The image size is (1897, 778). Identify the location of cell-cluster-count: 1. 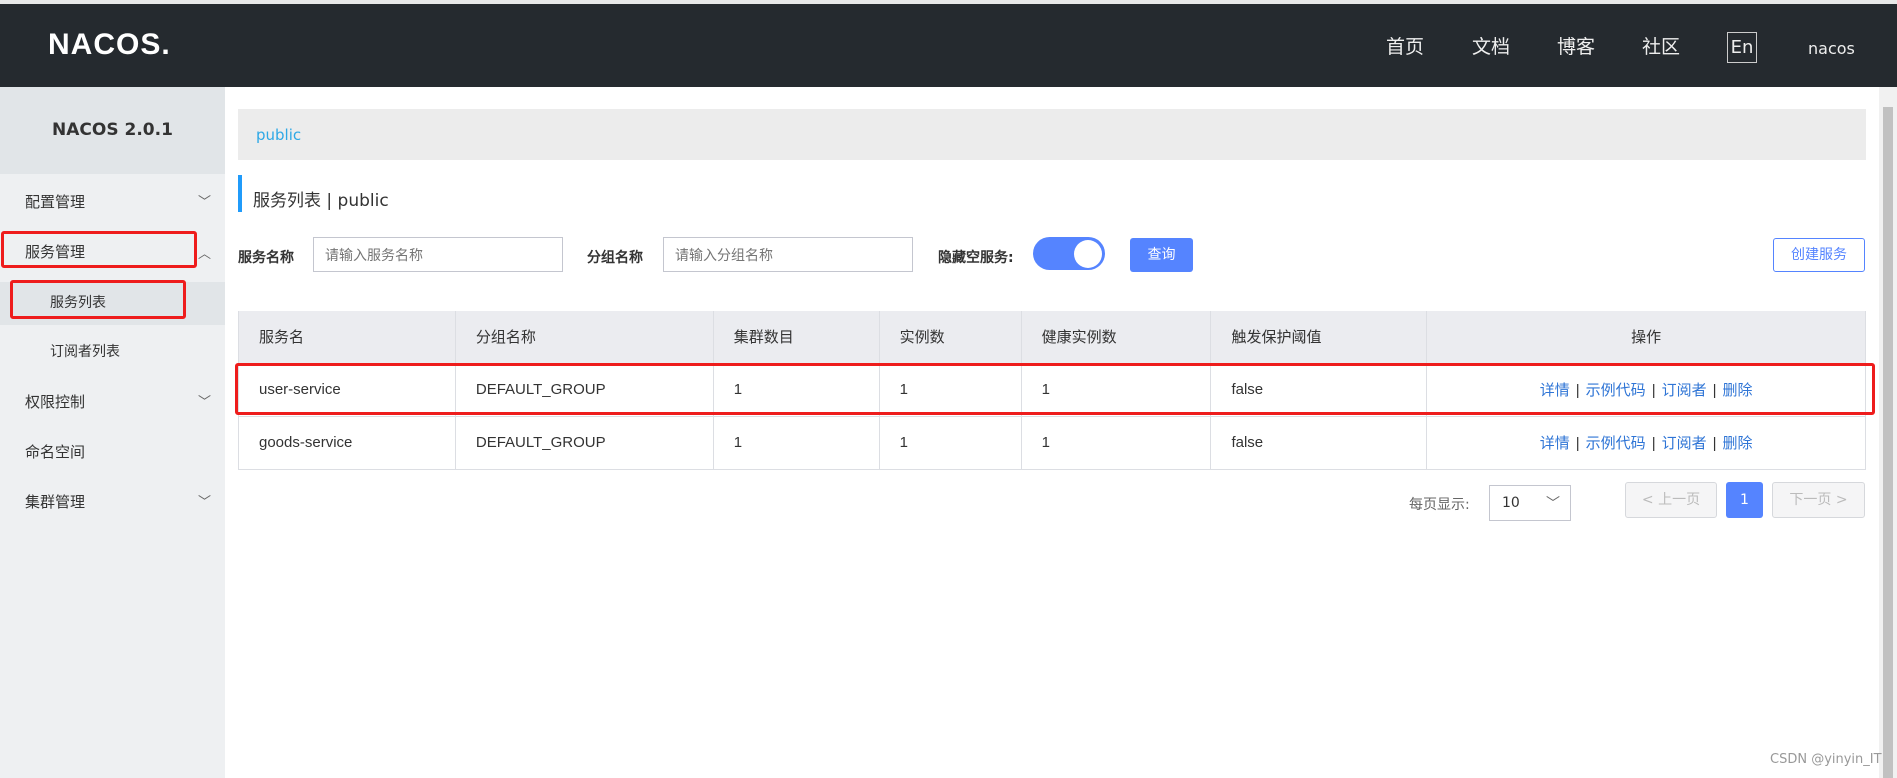
(796, 443).